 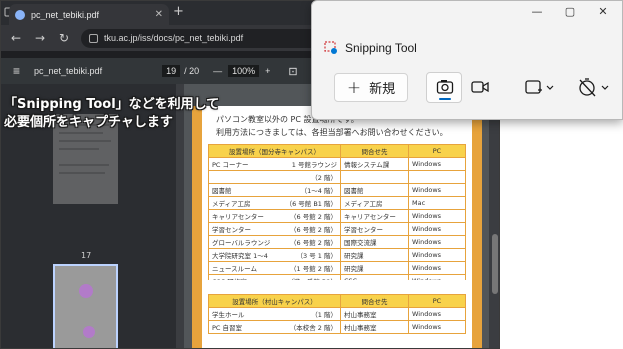 What do you see at coordinates (274, 255) in the screenshot?
I see `location-cell: 大学院研究室 1～4 （3 号 1 階）` at bounding box center [274, 255].